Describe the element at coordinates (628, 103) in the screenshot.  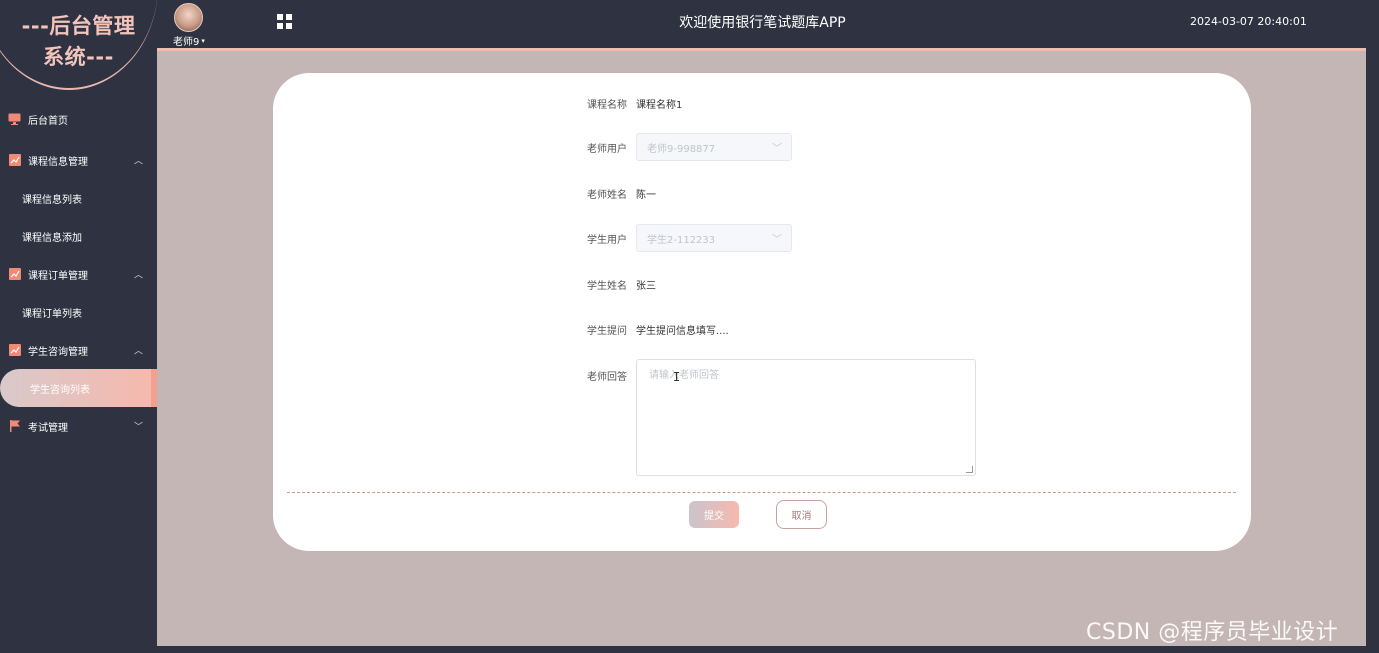
I see `form-row-course-name: 课程名称 课程名称1` at that location.